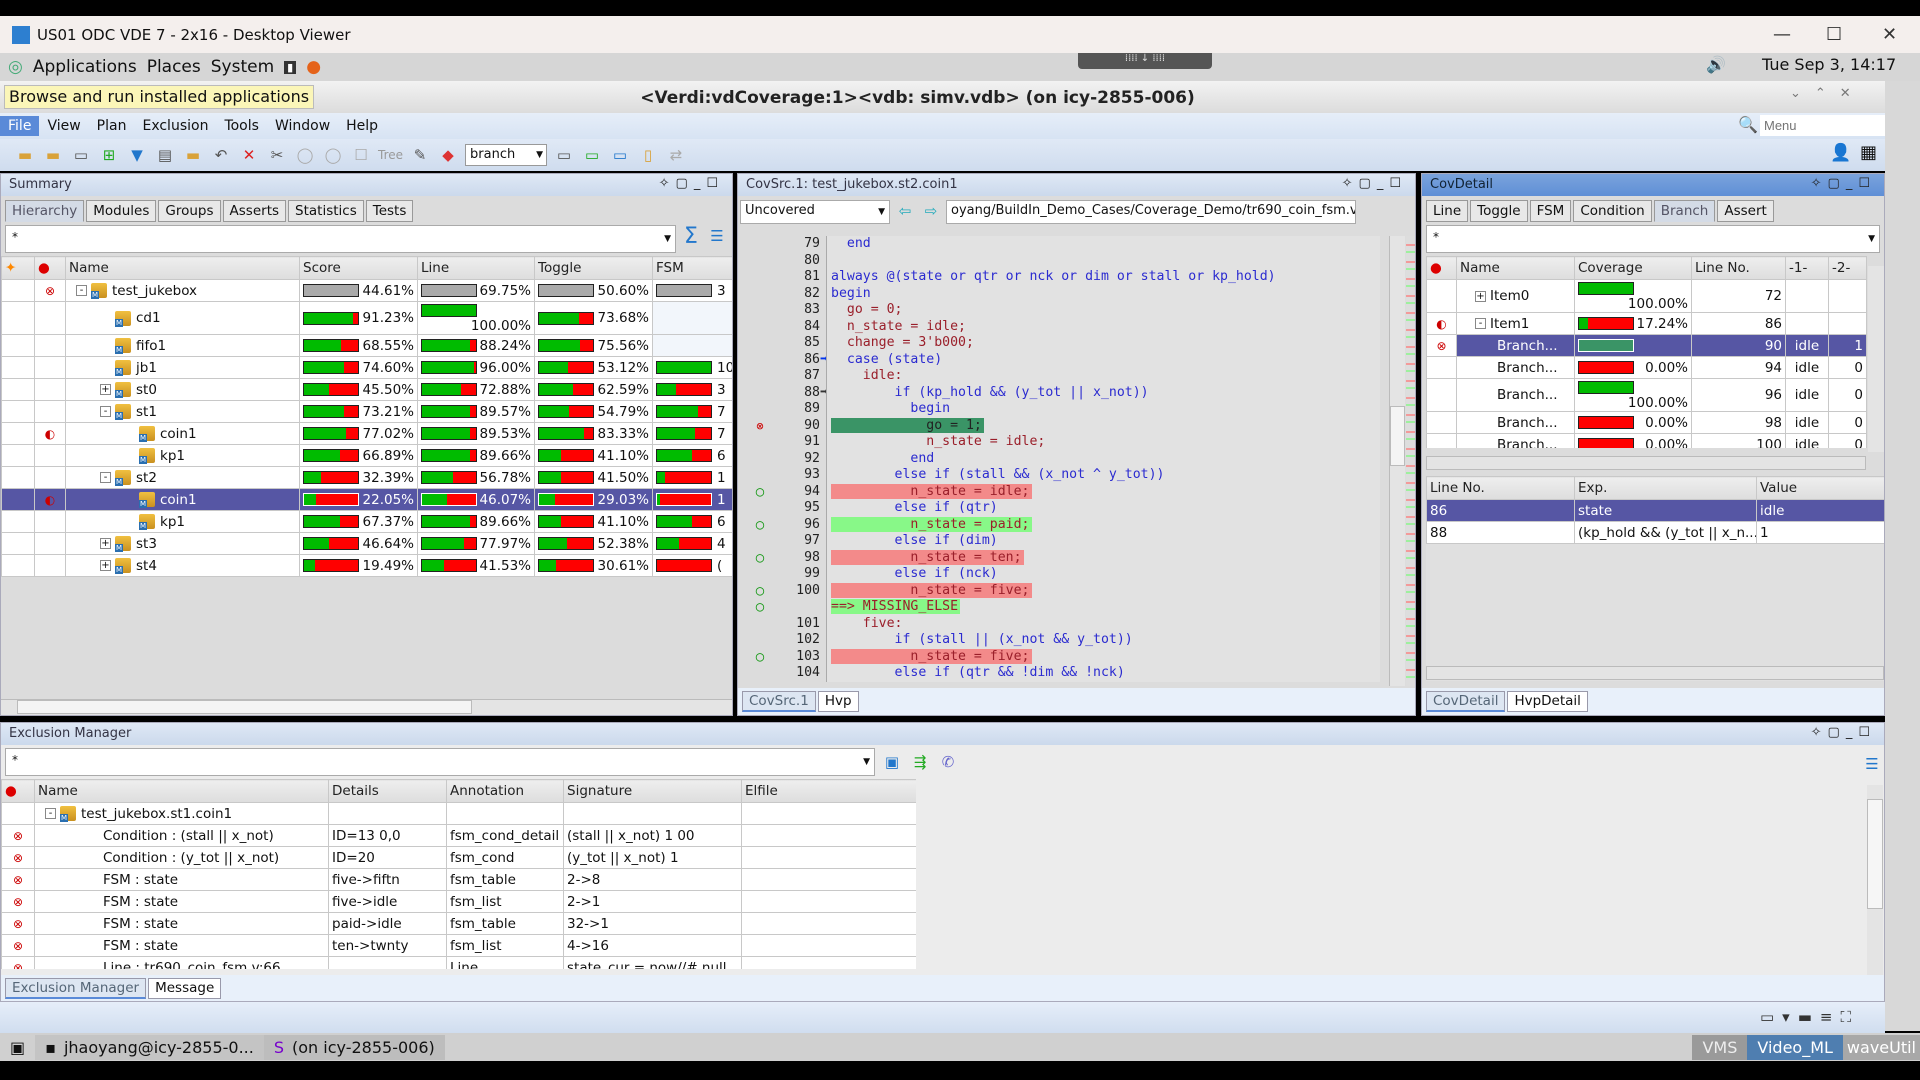  I want to click on code-line: 82 begin, so click(1068, 293).